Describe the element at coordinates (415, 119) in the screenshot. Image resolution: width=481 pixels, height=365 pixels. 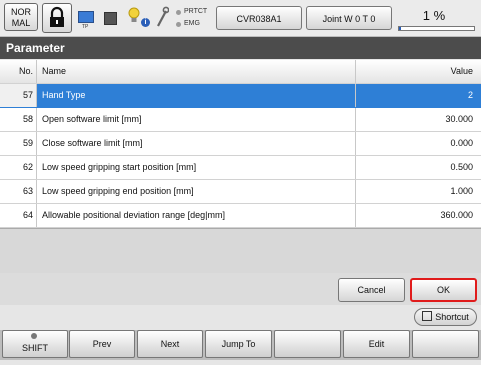
I see `row-value: 30.000` at that location.